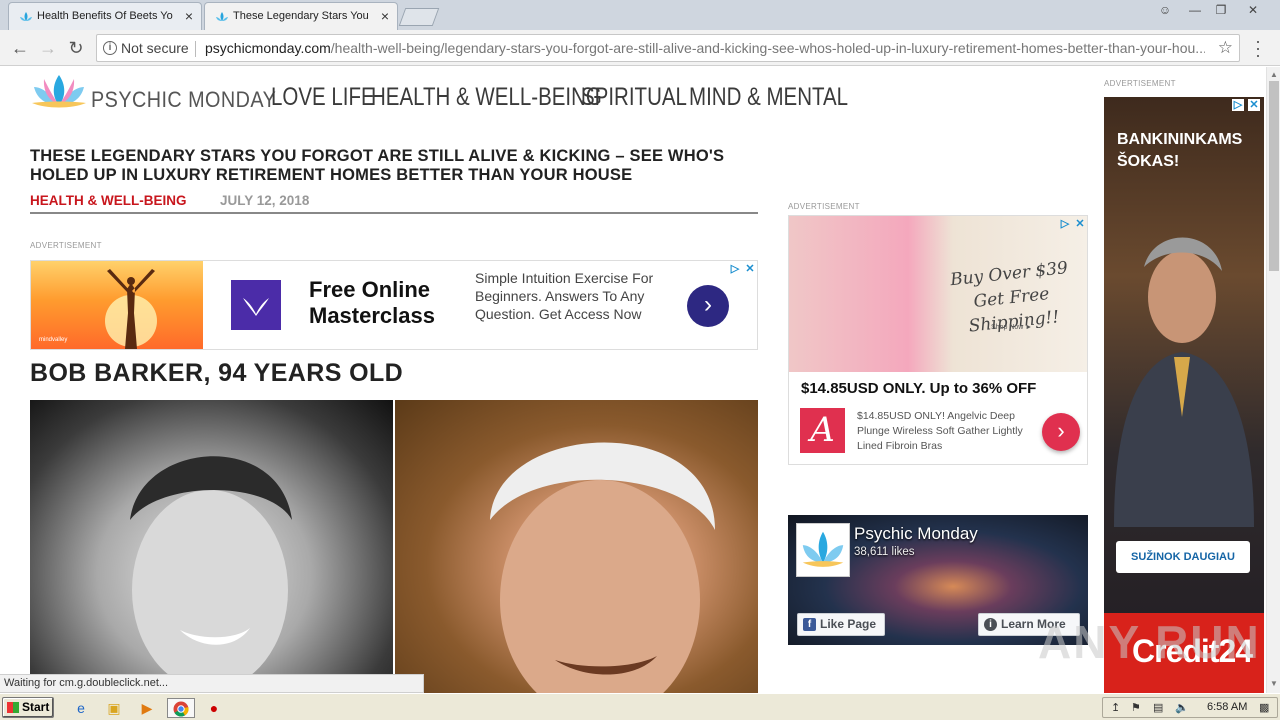 Image resolution: width=1280 pixels, height=722 pixels. Describe the element at coordinates (1274, 74) in the screenshot. I see `scroll-up-icon: ▲` at that location.